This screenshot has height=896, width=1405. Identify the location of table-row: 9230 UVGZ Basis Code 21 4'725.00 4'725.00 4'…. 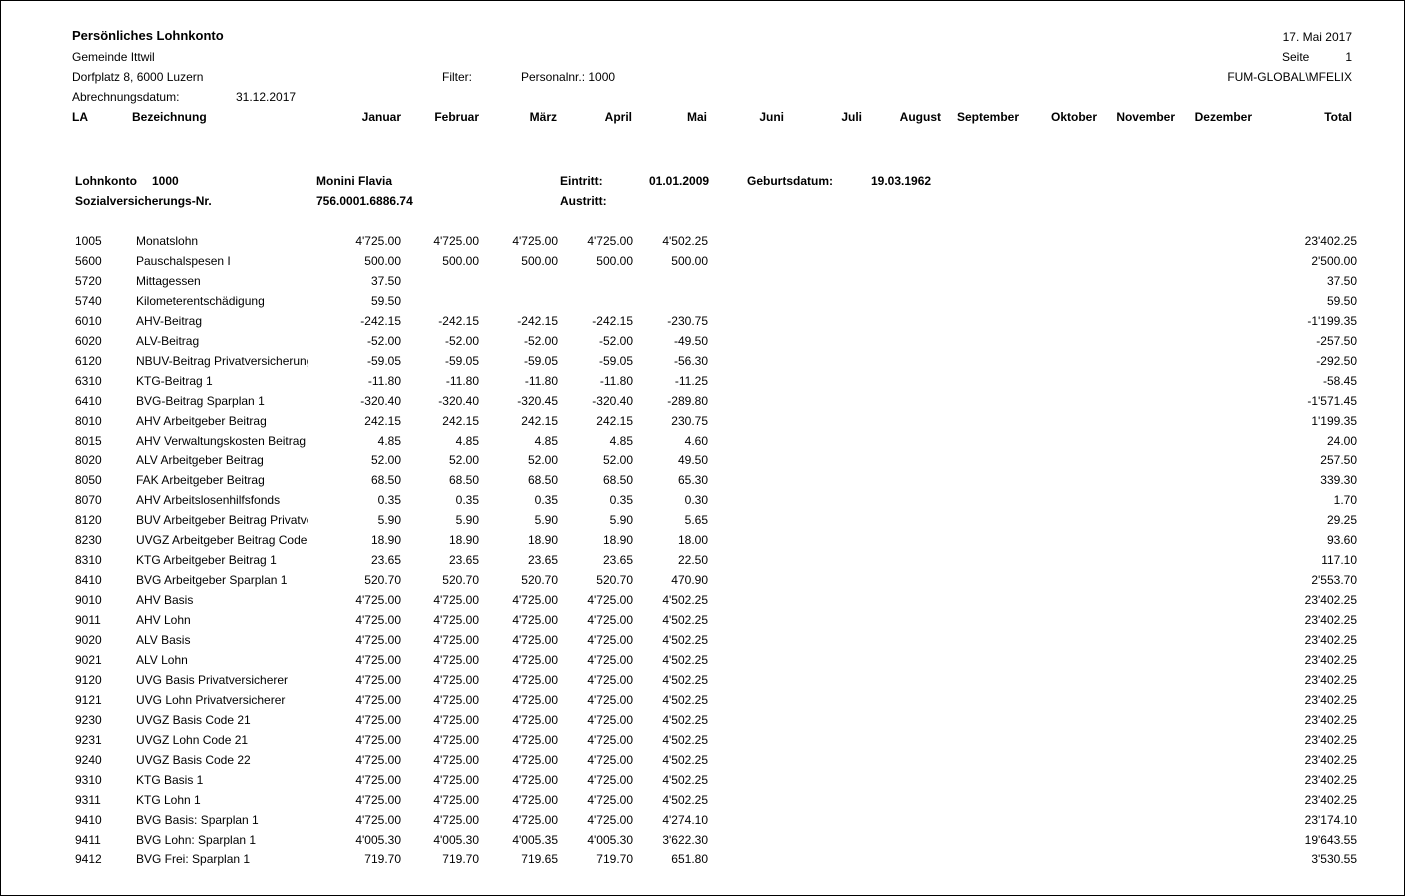
(702, 723).